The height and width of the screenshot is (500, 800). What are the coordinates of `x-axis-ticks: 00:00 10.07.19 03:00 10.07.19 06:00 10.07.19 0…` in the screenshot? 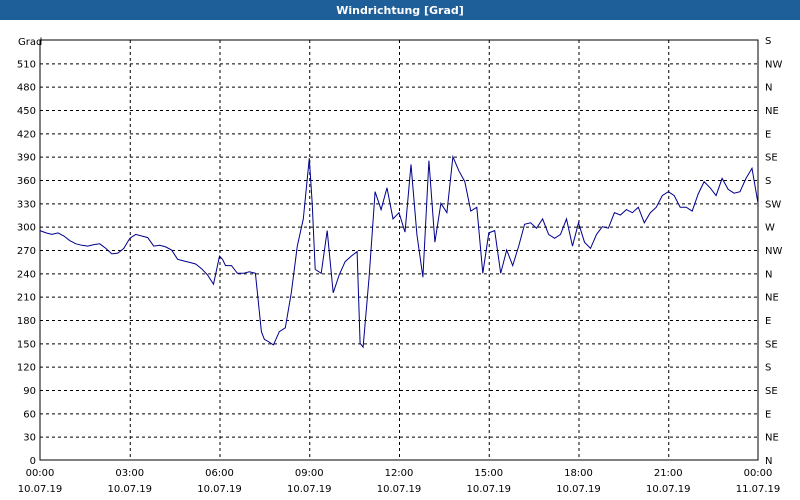 It's located at (399, 481).